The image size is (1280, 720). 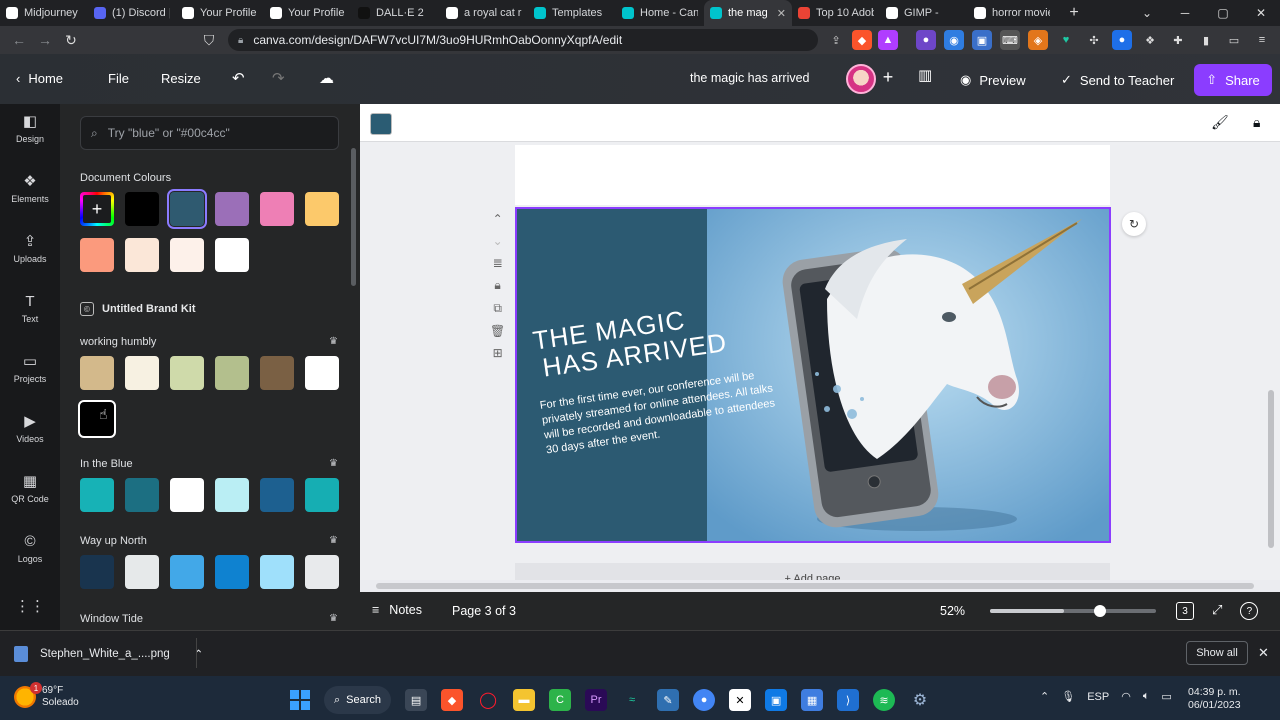 What do you see at coordinates (1126, 696) in the screenshot?
I see `wifi-icon: ◠` at bounding box center [1126, 696].